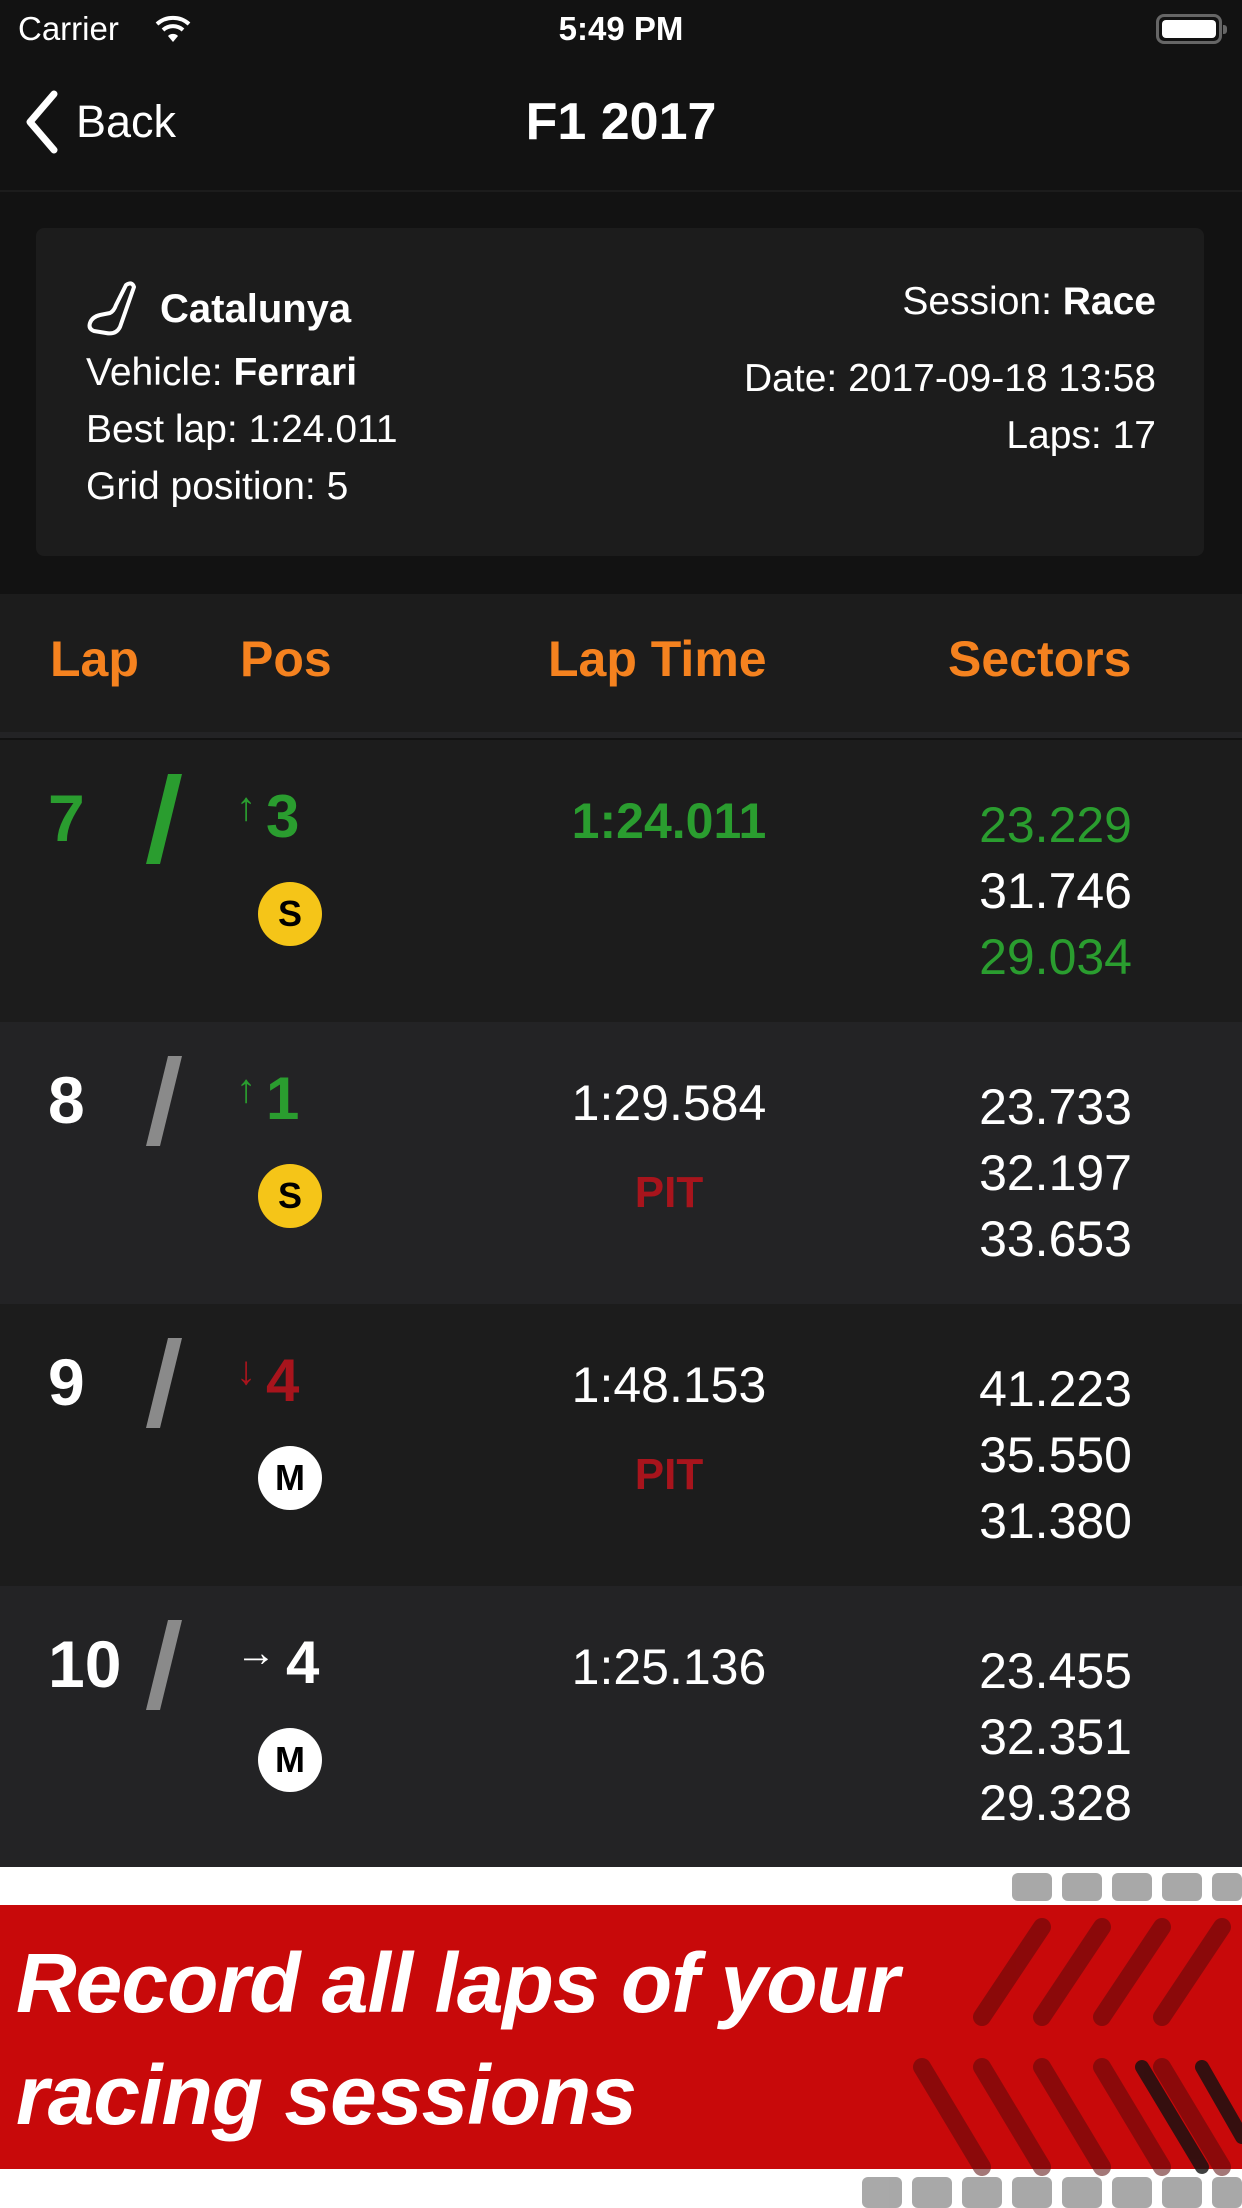 The image size is (1242, 2208). I want to click on date-value: 2017-09-18 13:58, so click(1002, 378).